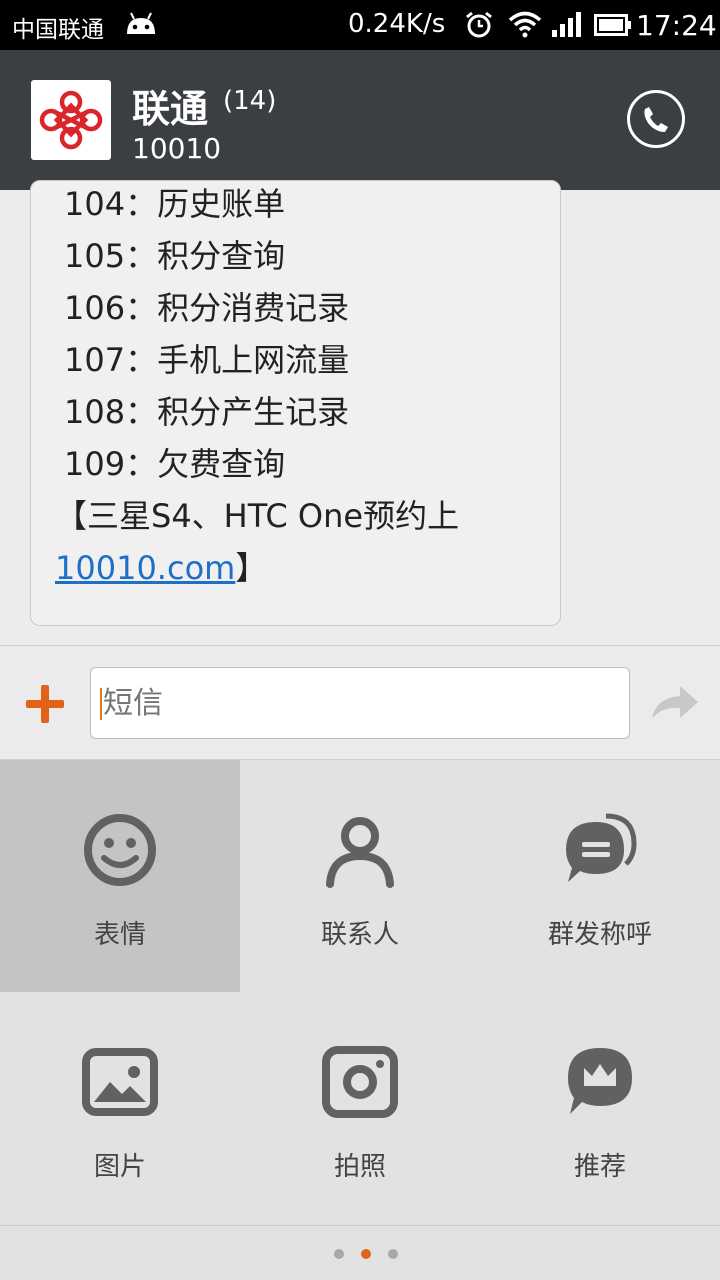 Image resolution: width=720 pixels, height=1280 pixels. Describe the element at coordinates (566, 24) in the screenshot. I see `signal-icon` at that location.